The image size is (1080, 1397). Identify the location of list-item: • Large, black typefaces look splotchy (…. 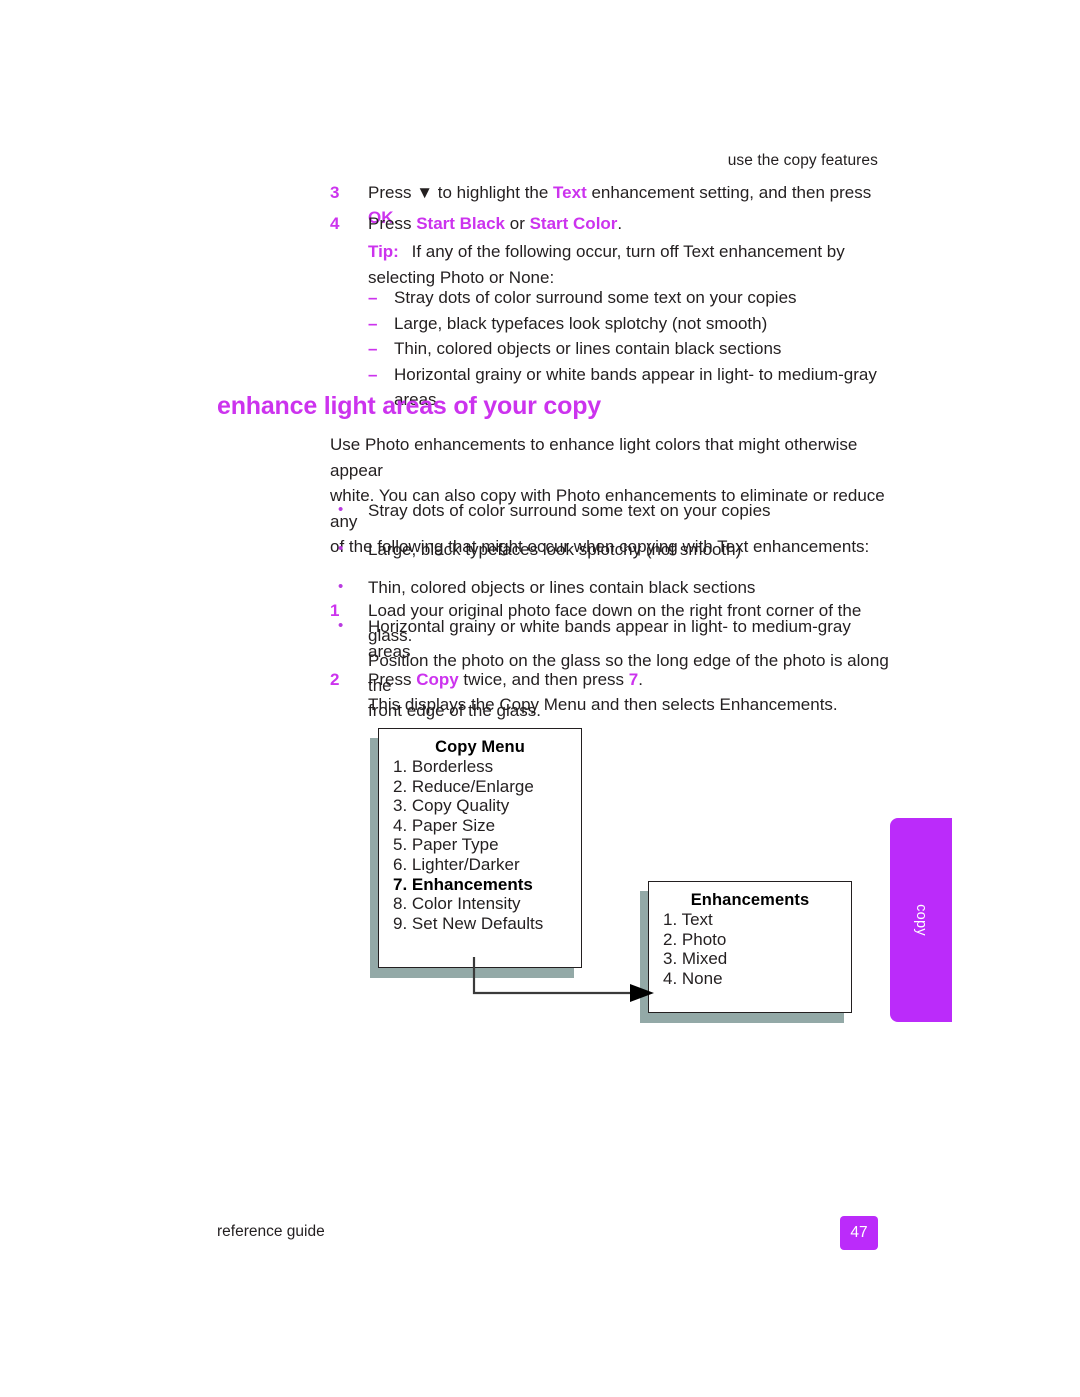
(618, 550).